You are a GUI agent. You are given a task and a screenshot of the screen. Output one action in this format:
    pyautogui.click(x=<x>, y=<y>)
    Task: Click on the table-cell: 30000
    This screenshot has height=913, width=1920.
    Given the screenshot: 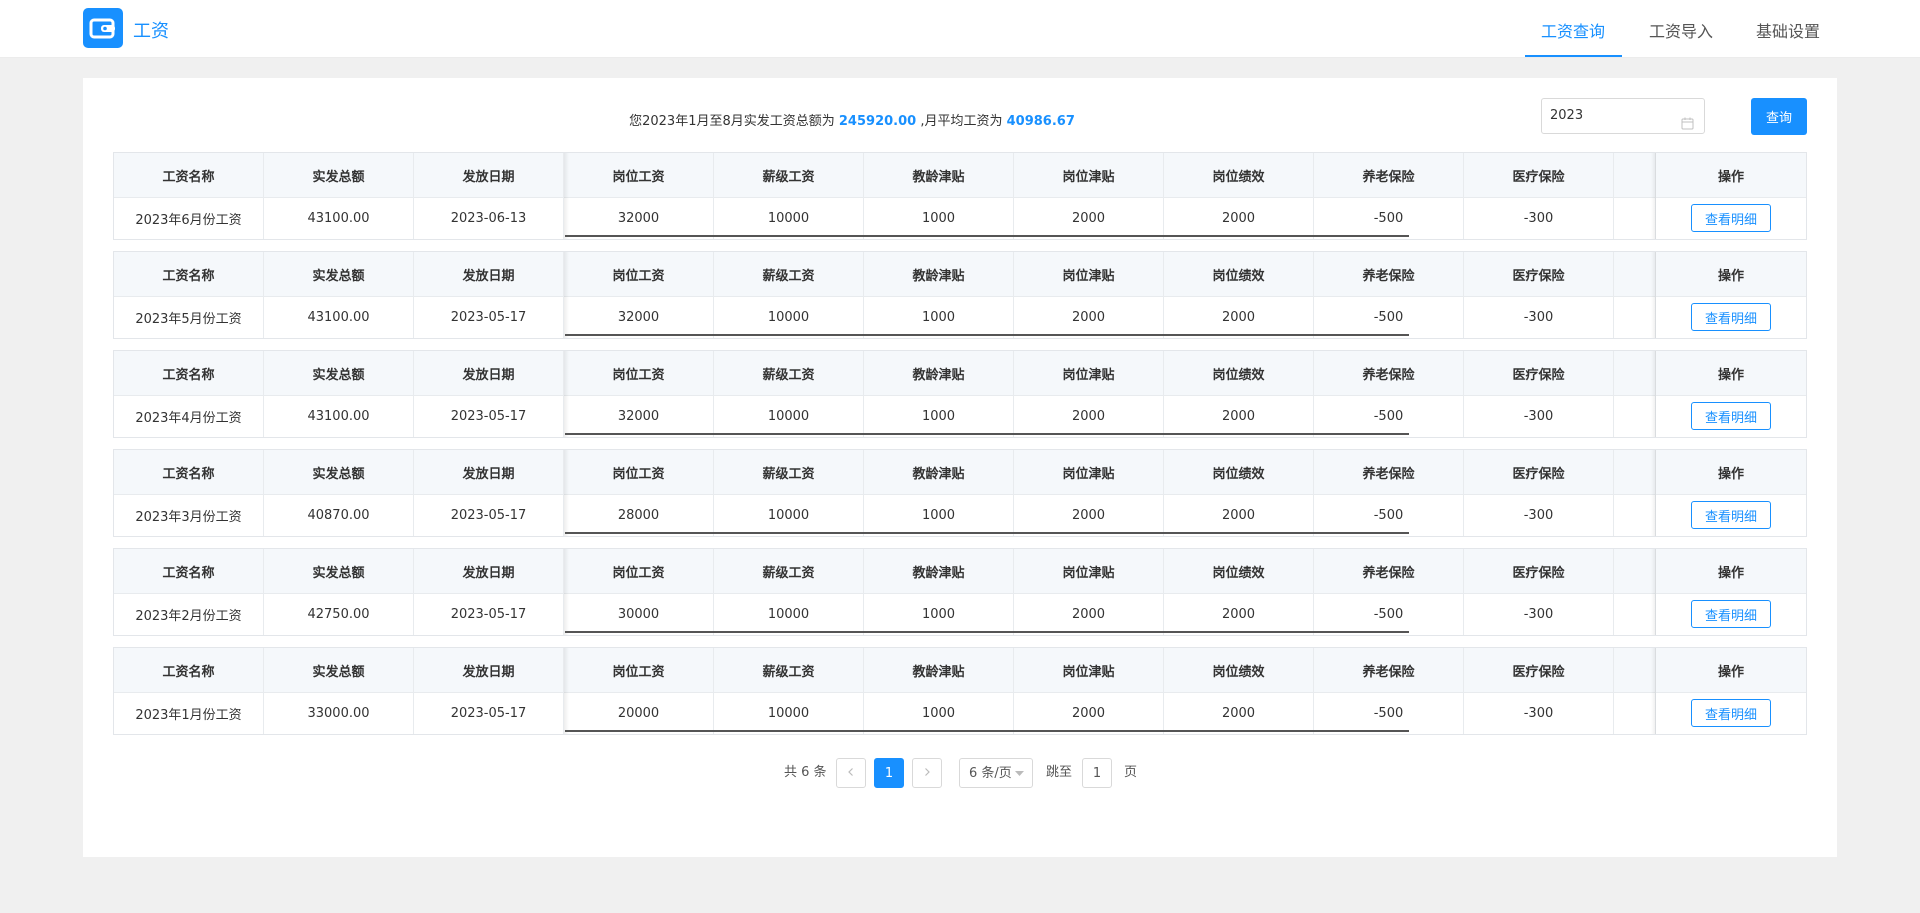 What is the action you would take?
    pyautogui.click(x=639, y=614)
    